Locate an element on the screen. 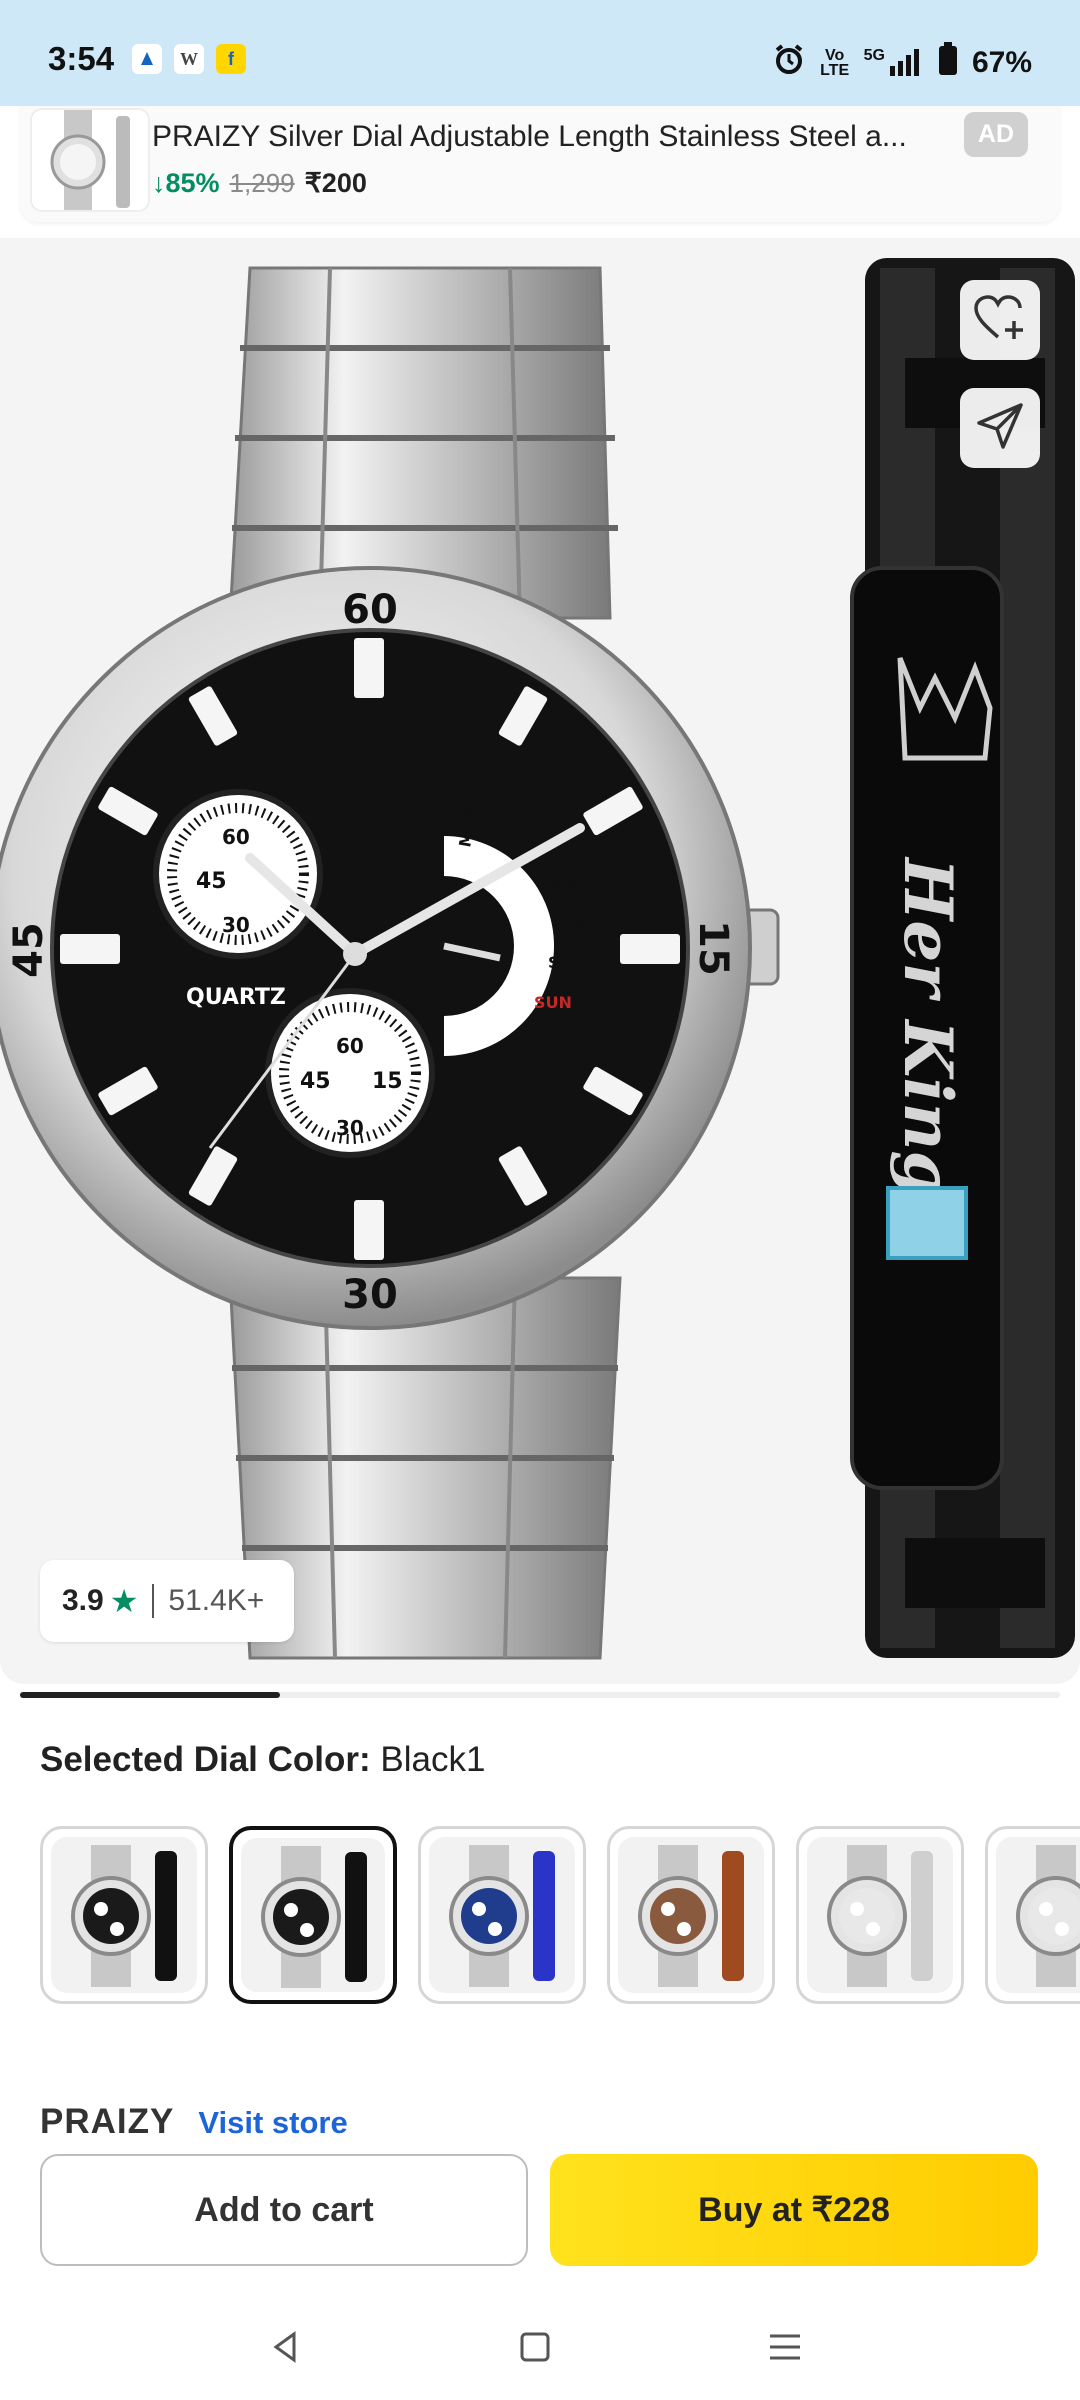 This screenshot has width=1080, height=2400. price-row: ↓85% 1,299 ₹200 is located at coordinates (259, 183).